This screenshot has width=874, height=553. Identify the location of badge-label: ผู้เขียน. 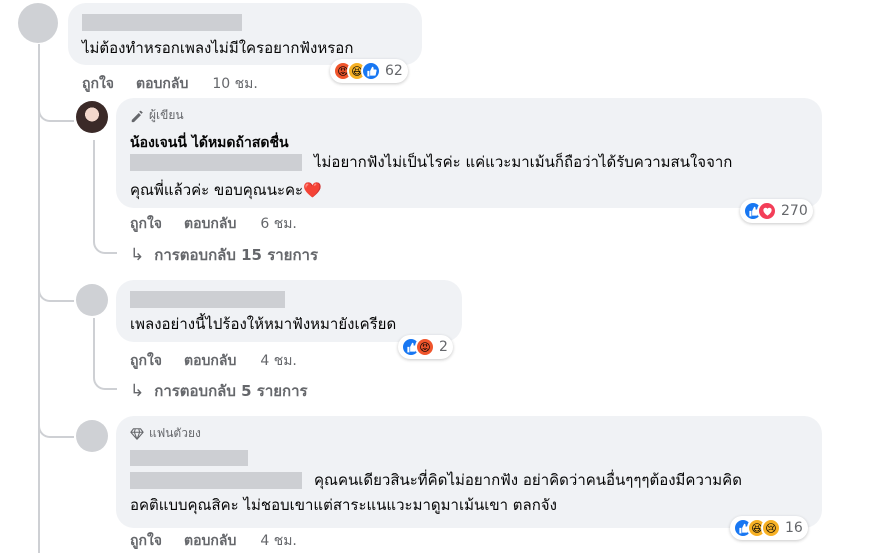
(166, 115).